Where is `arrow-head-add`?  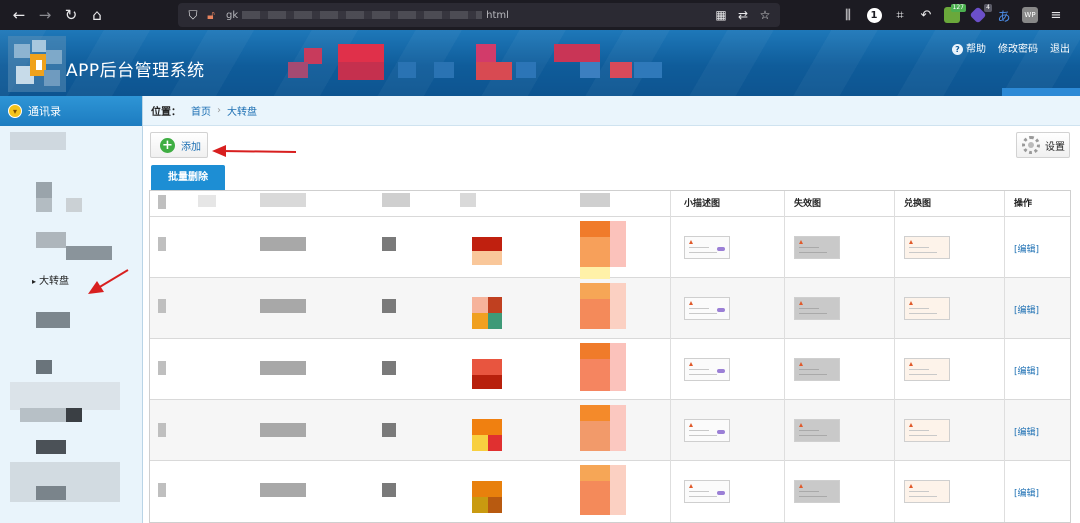
arrow-head-add is located at coordinates (219, 151).